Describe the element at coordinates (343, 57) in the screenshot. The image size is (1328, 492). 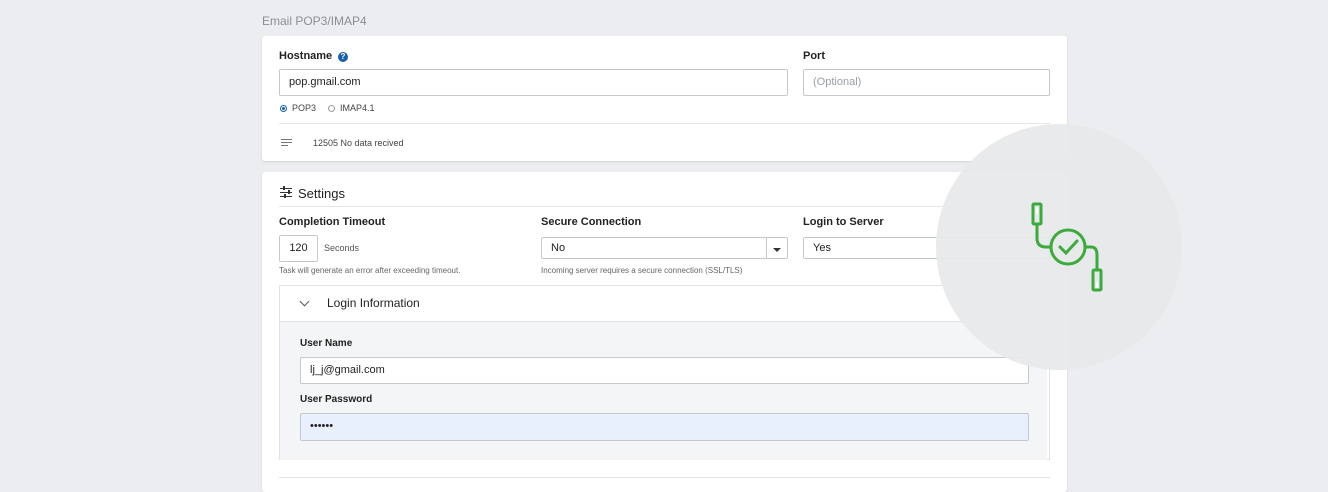
I see `help-icon: ?` at that location.